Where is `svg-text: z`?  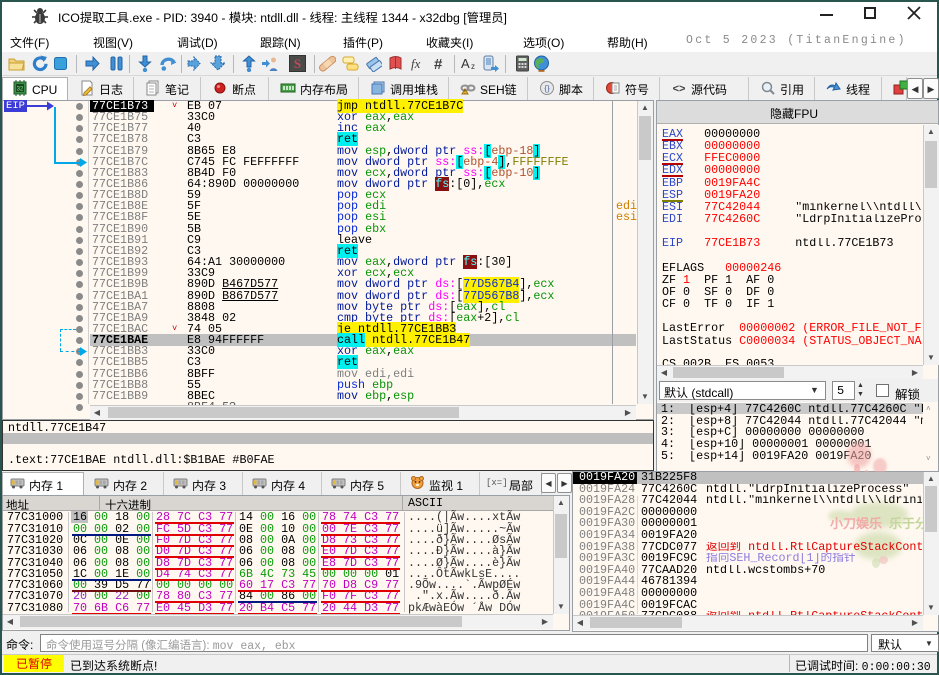
svg-text: z is located at coordinates (473, 66).